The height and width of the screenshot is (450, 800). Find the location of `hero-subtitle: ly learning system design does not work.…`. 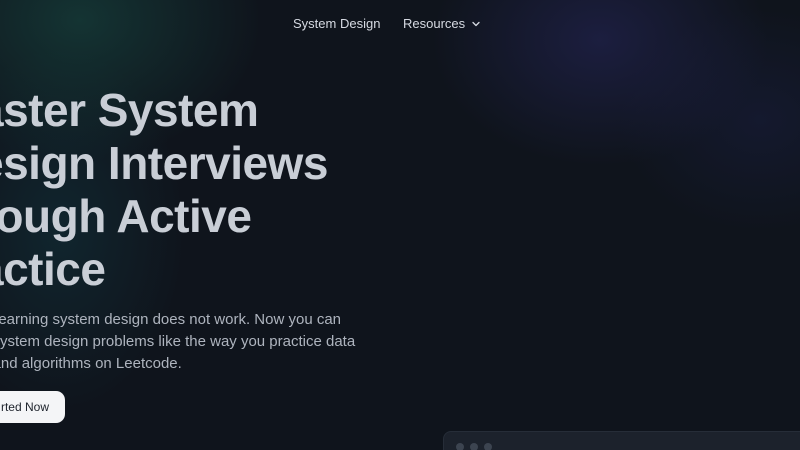

hero-subtitle: ly learning system design does not work.… is located at coordinates (200, 342).